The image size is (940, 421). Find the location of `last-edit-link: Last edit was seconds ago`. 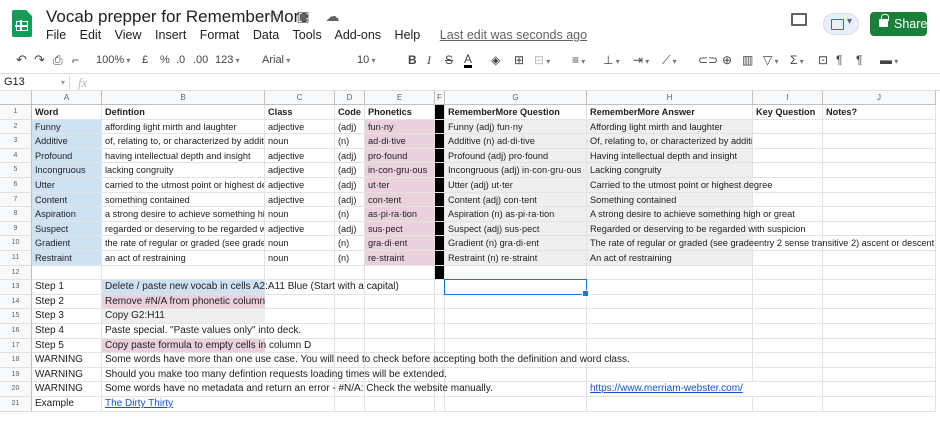

last-edit-link: Last edit was seconds ago is located at coordinates (513, 35).